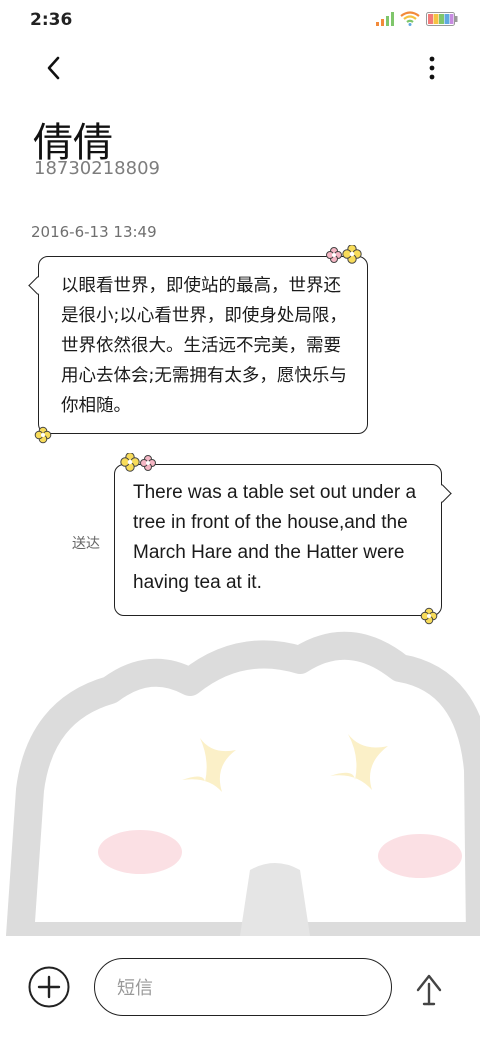  Describe the element at coordinates (410, 18) in the screenshot. I see `wifi-icon` at that location.